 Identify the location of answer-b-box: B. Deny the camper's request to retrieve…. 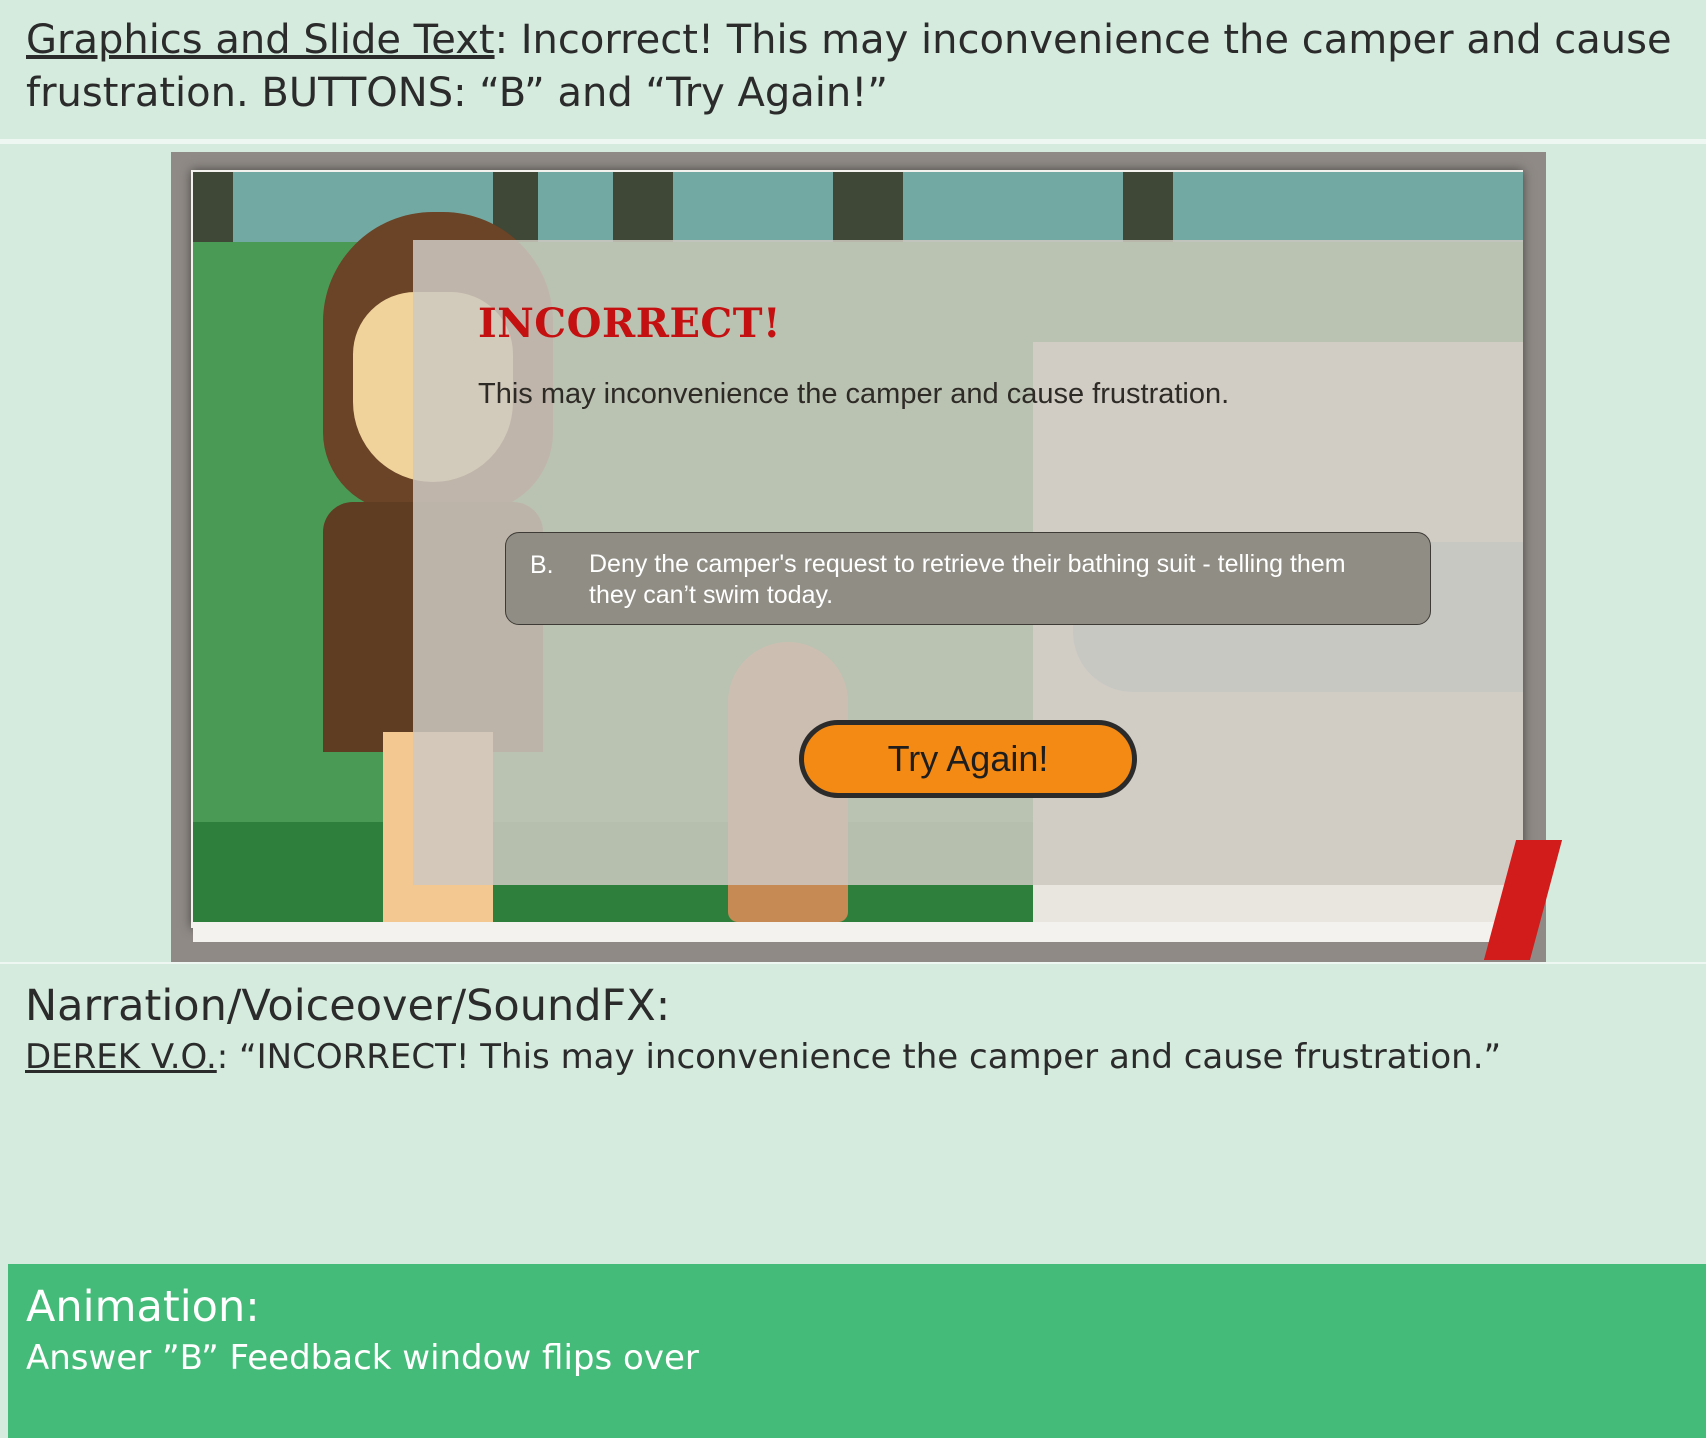
(968, 578).